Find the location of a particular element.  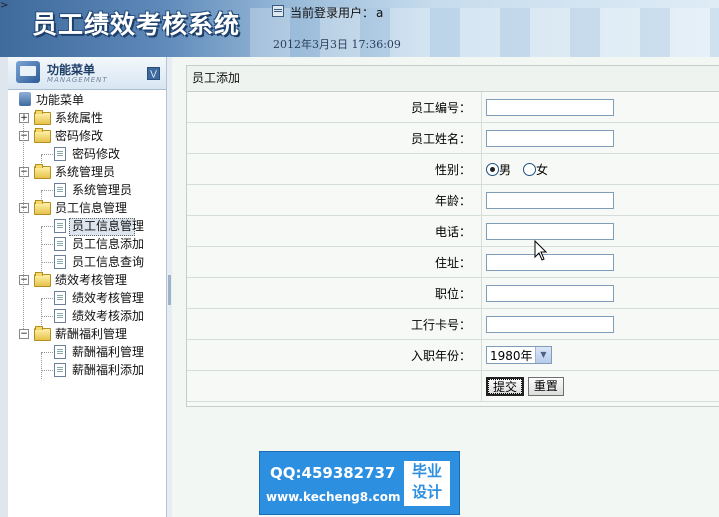

tree-root: 功能菜单 is located at coordinates (87, 100).